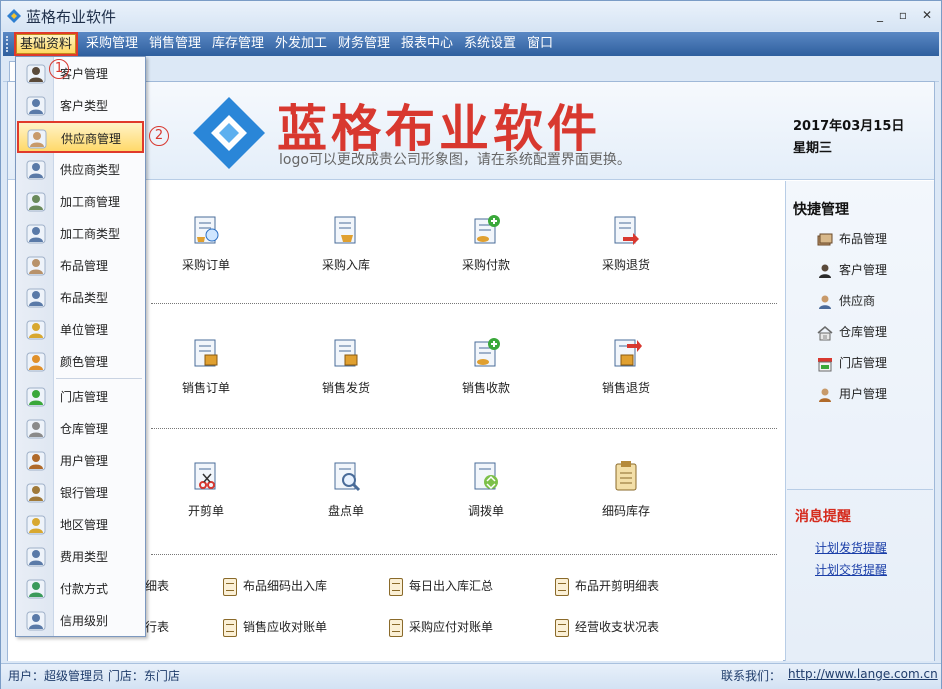  Describe the element at coordinates (863, 363) in the screenshot. I see `quick-store-label: 门店管理` at that location.